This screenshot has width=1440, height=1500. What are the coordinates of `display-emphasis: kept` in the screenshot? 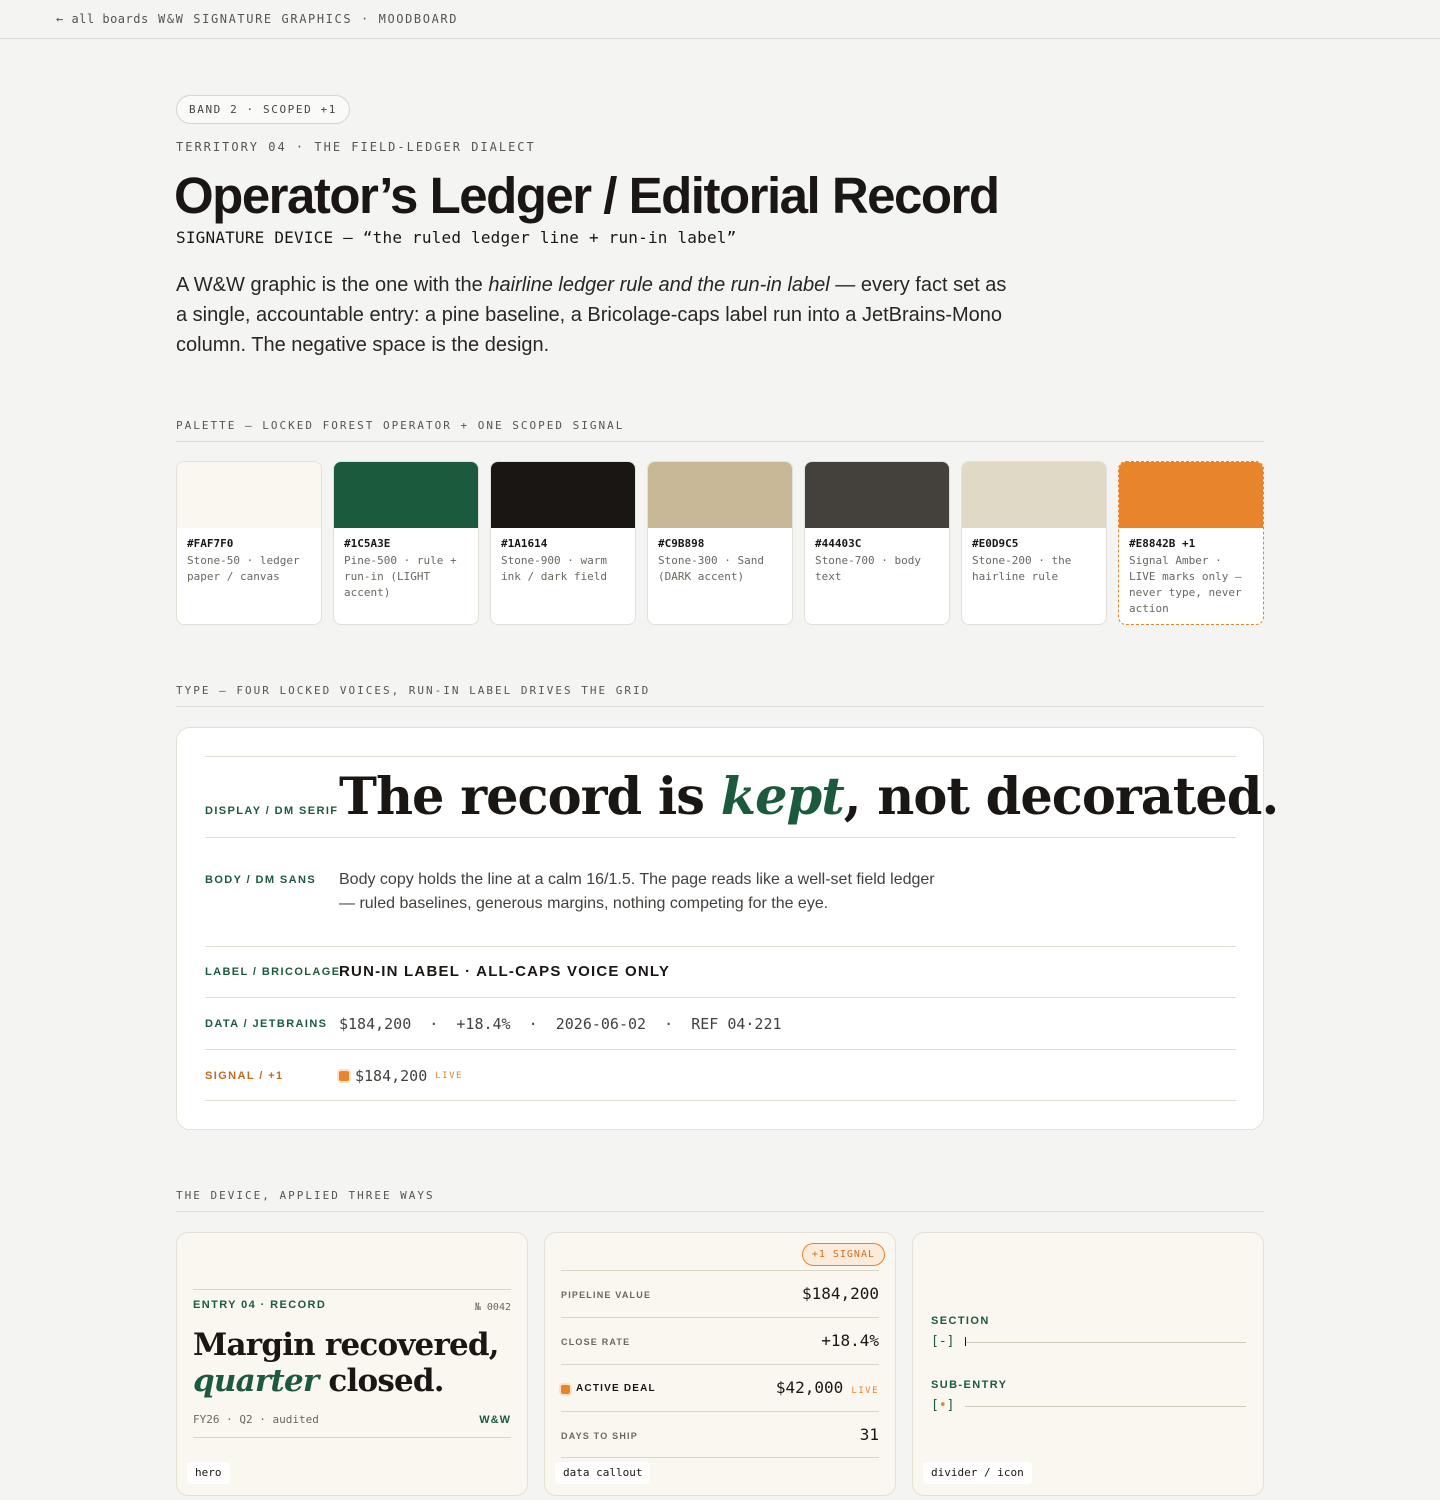 It's located at (782, 797).